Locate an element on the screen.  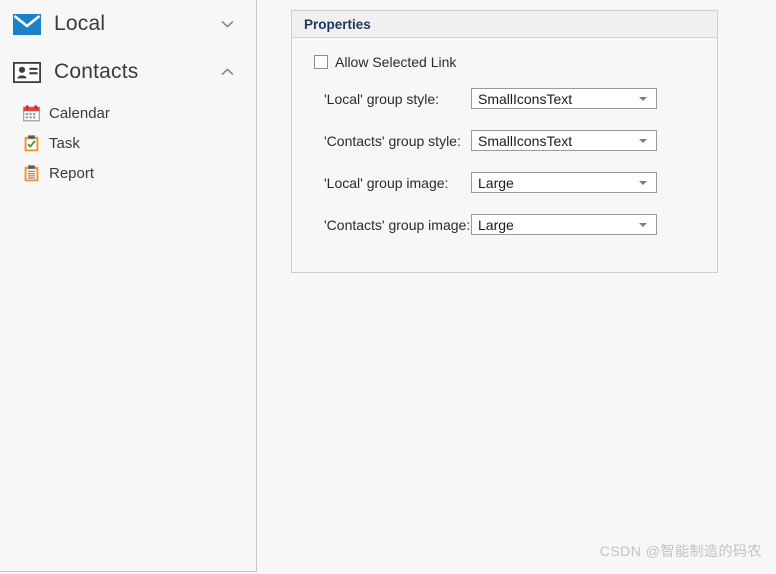
contact-card-icon is located at coordinates (27, 72).